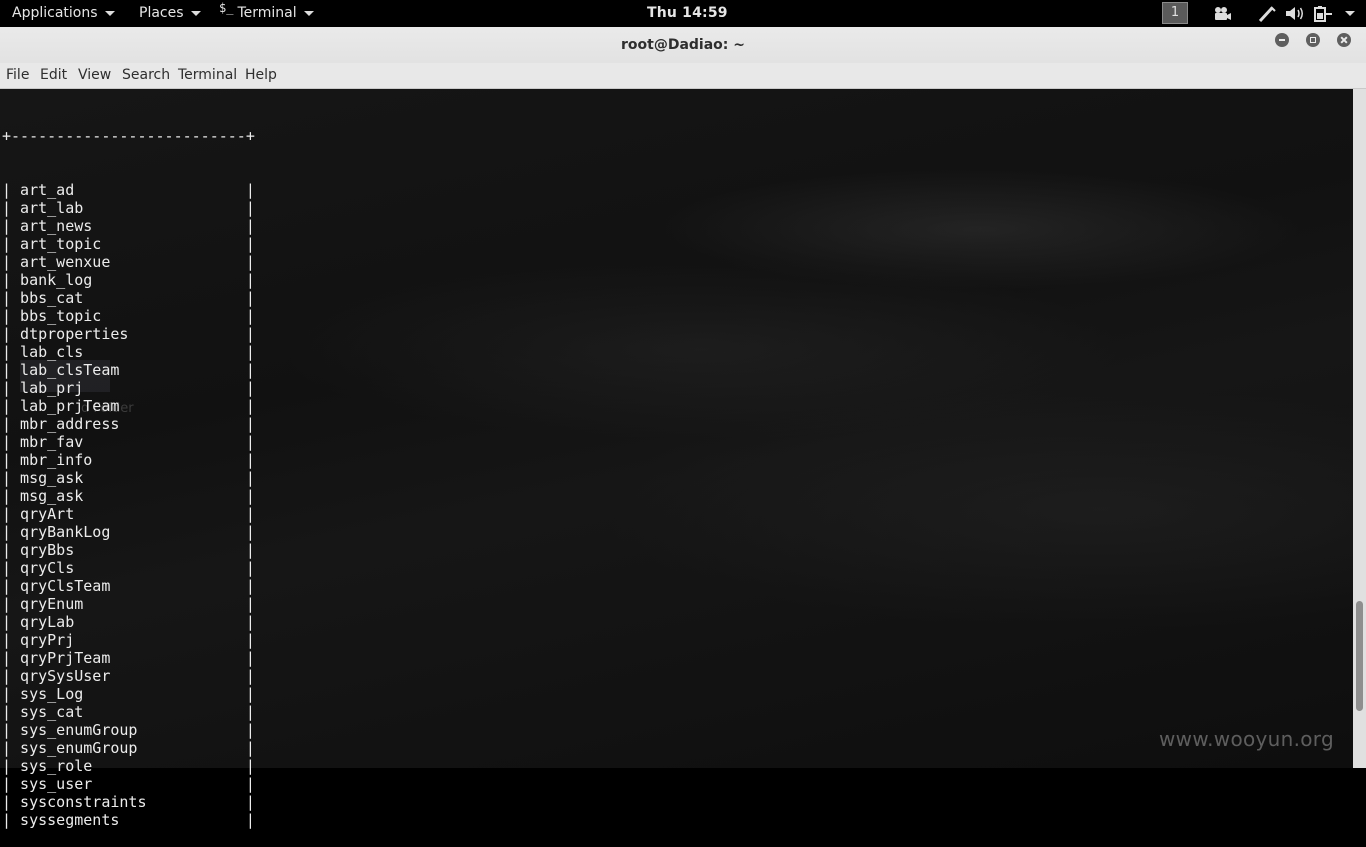 Image resolution: width=1366 pixels, height=847 pixels. I want to click on menu-edit: Edit, so click(53, 76).